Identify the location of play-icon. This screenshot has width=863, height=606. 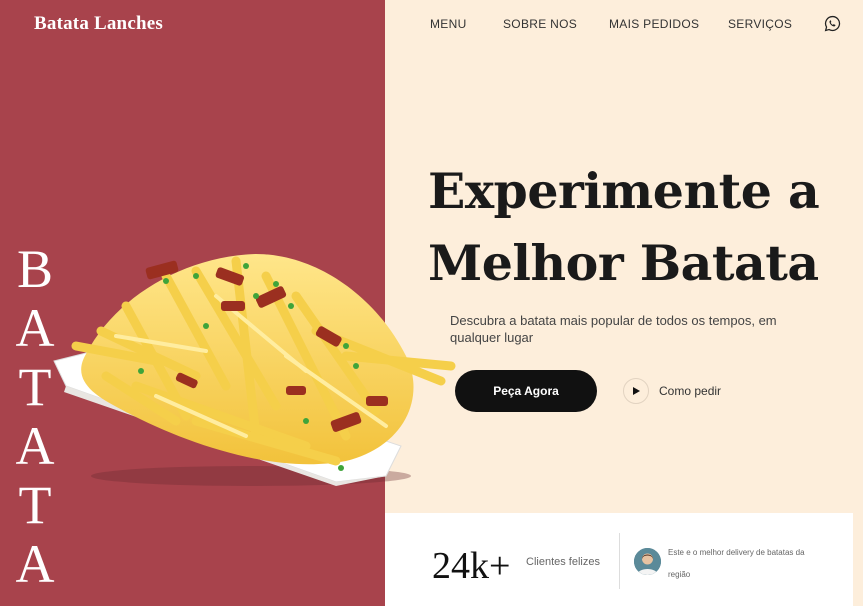
(636, 391).